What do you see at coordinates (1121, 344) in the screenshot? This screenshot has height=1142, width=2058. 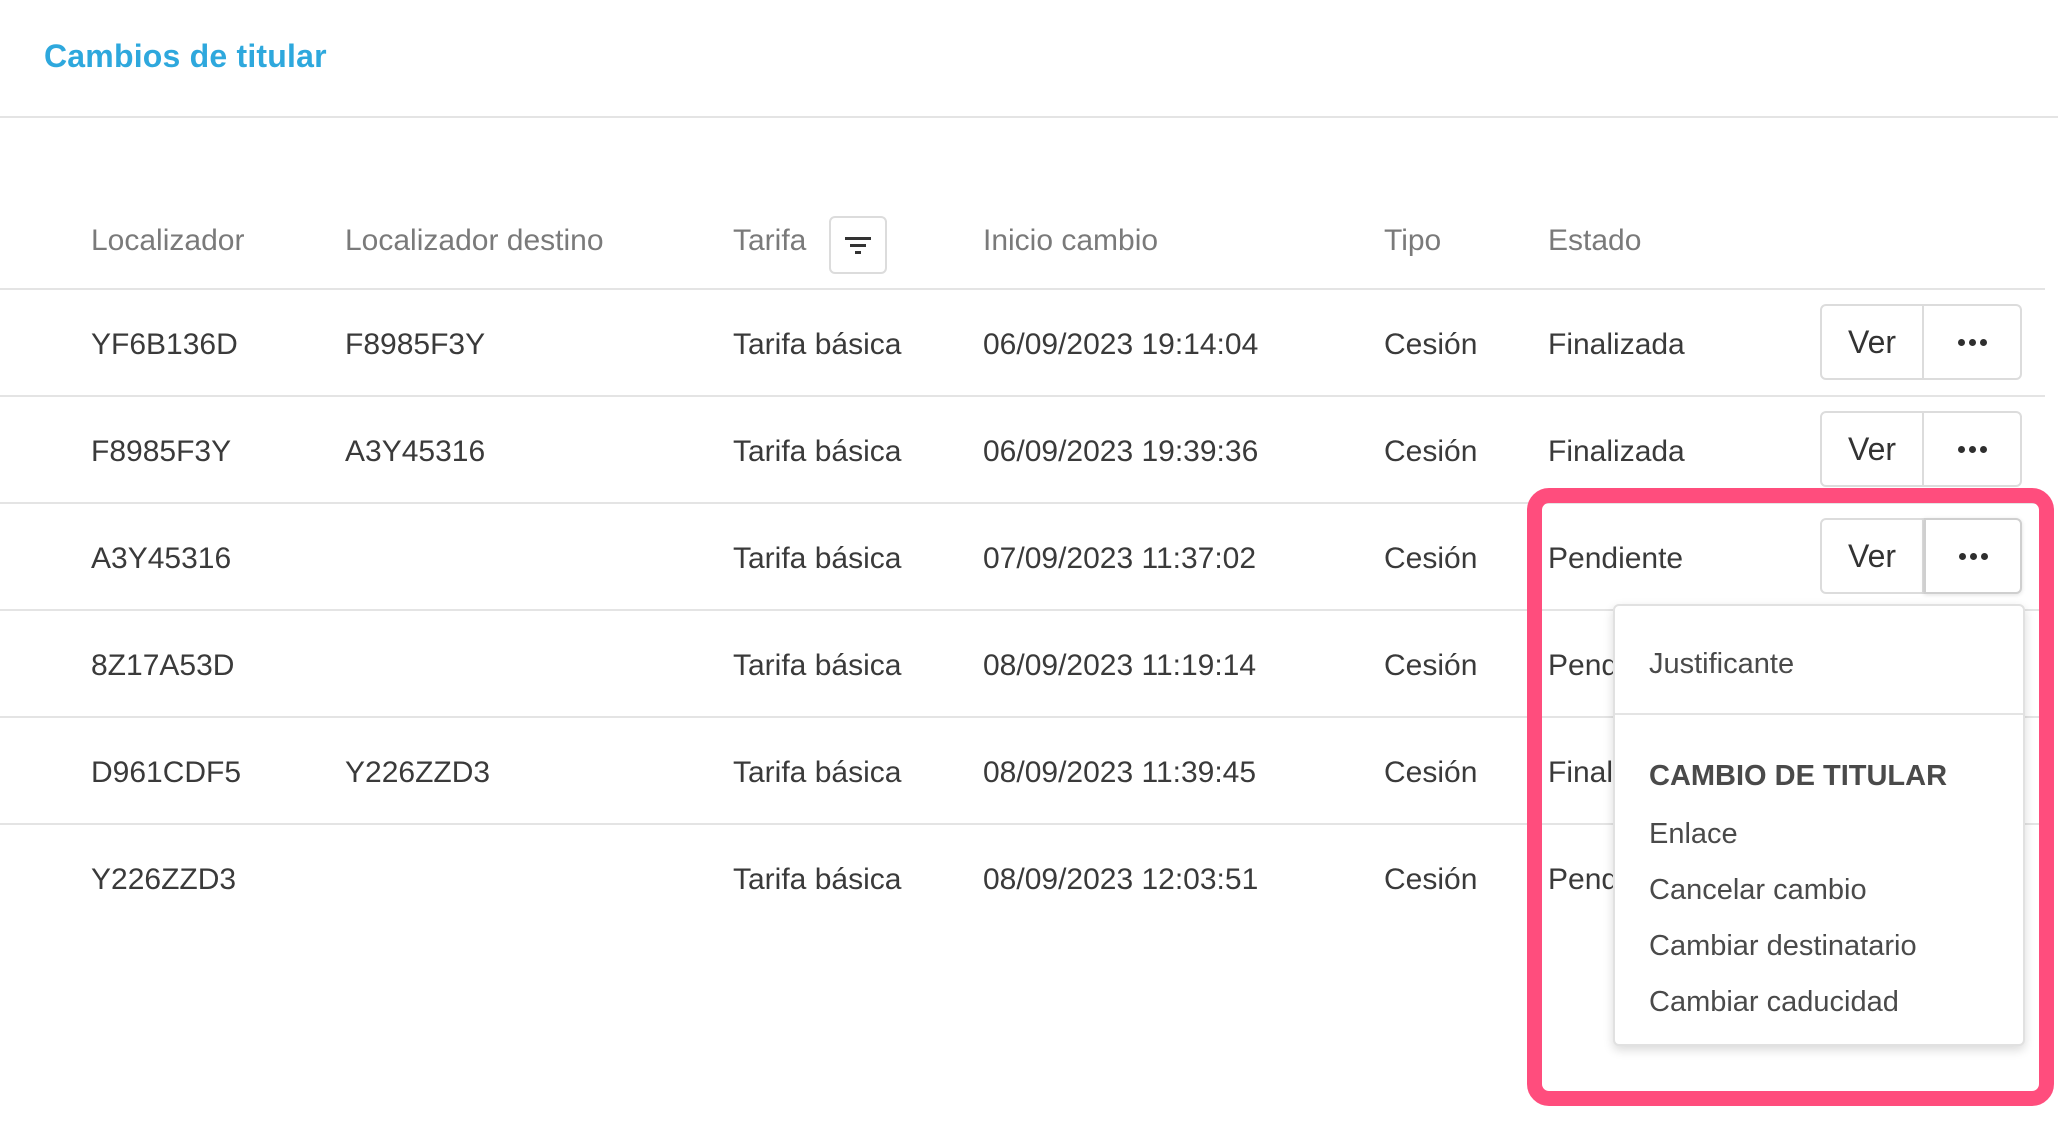 I see `cell-inicio-cambio: 06/09/2023 19:14:04` at bounding box center [1121, 344].